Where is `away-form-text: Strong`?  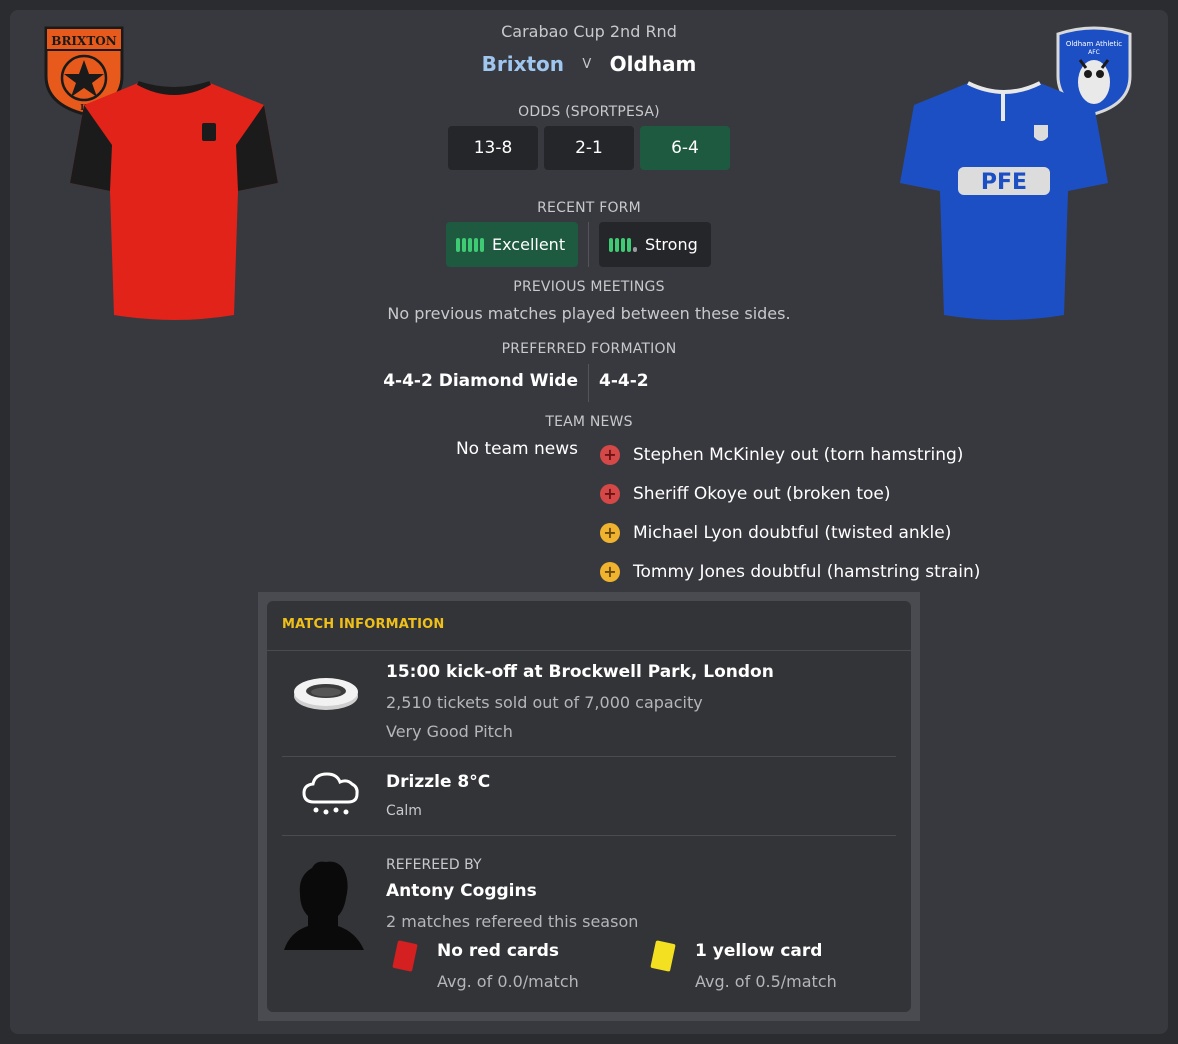 away-form-text: Strong is located at coordinates (671, 244).